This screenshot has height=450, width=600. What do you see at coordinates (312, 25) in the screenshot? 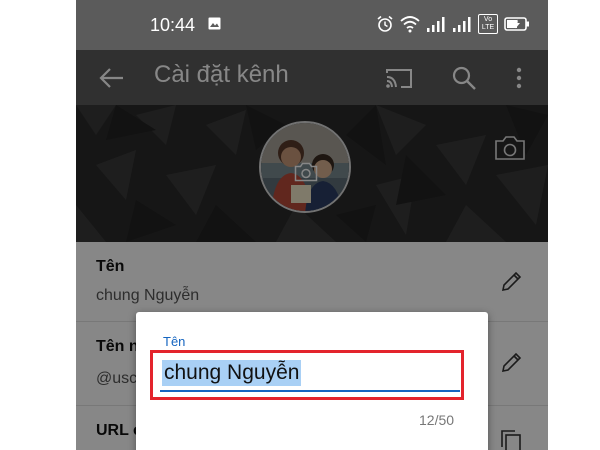
I see `status-bar: 10:44 Vo LTE` at bounding box center [312, 25].